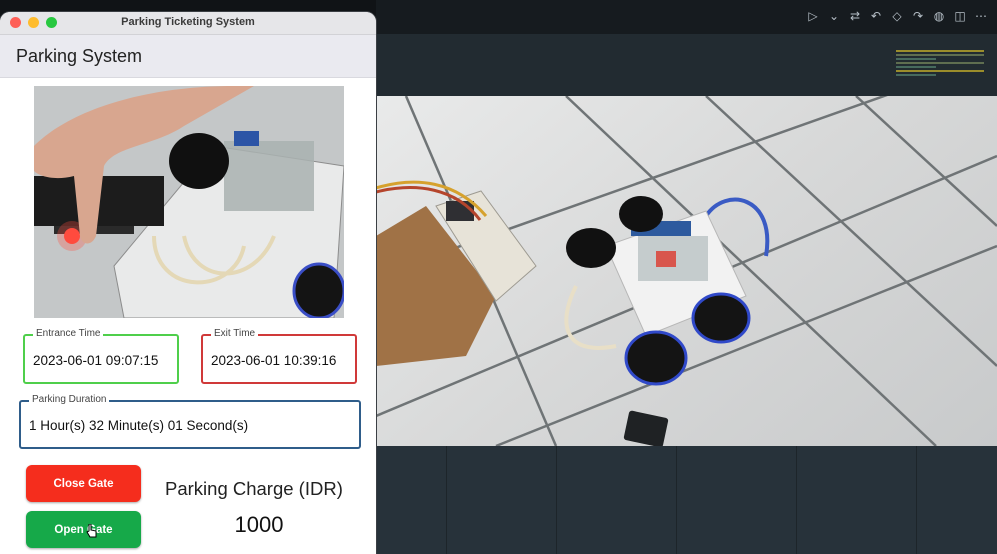 Image resolution: width=997 pixels, height=554 pixels. I want to click on more-icon: ⋯, so click(981, 16).